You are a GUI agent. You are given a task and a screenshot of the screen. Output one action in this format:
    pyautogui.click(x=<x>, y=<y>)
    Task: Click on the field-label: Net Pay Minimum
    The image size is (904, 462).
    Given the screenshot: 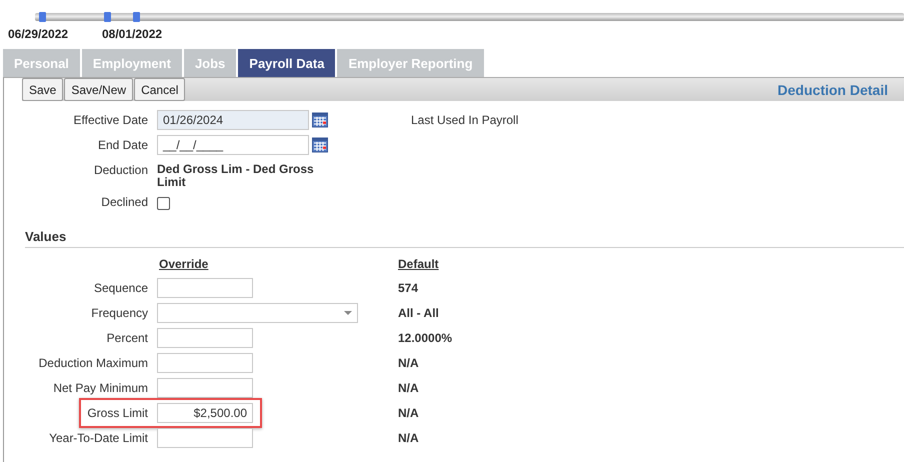 What is the action you would take?
    pyautogui.click(x=100, y=388)
    